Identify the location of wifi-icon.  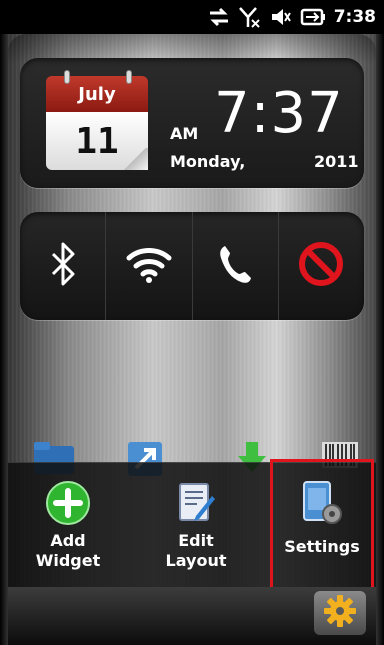
(149, 266).